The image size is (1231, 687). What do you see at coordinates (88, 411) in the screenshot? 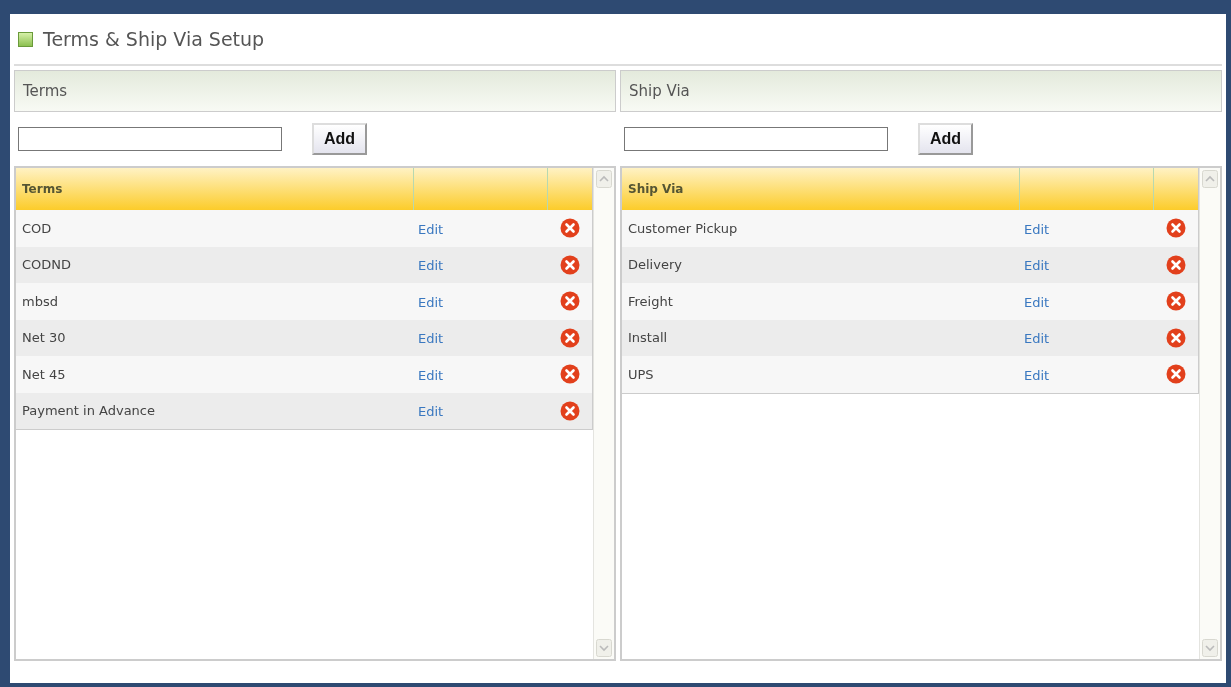
I see `table-cell-text: Payment in Advance` at bounding box center [88, 411].